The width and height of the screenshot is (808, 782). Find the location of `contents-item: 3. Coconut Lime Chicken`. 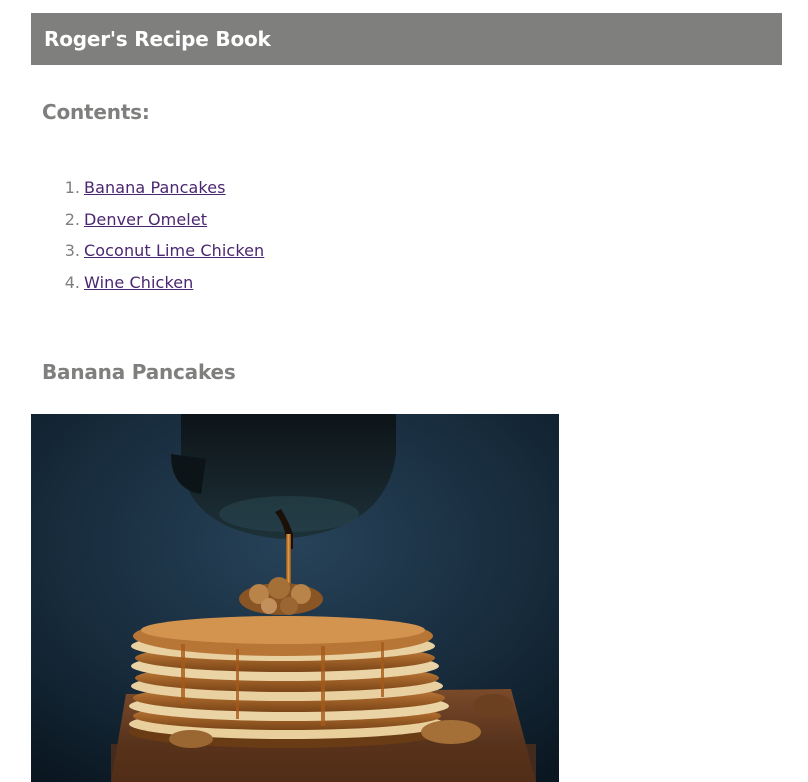

contents-item: 3. Coconut Lime Chicken is located at coordinates (163, 257).